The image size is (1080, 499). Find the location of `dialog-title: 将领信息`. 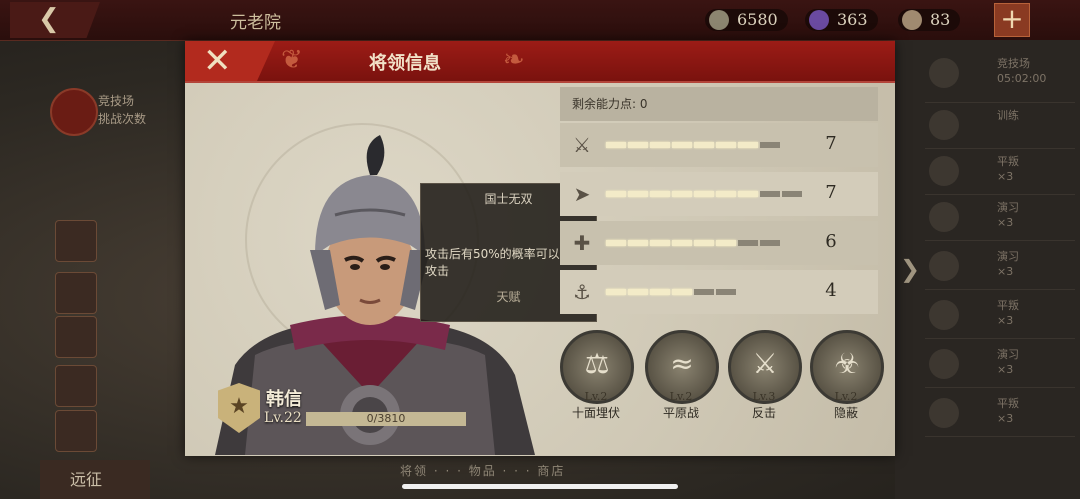

dialog-title: 将领信息 is located at coordinates (405, 63).